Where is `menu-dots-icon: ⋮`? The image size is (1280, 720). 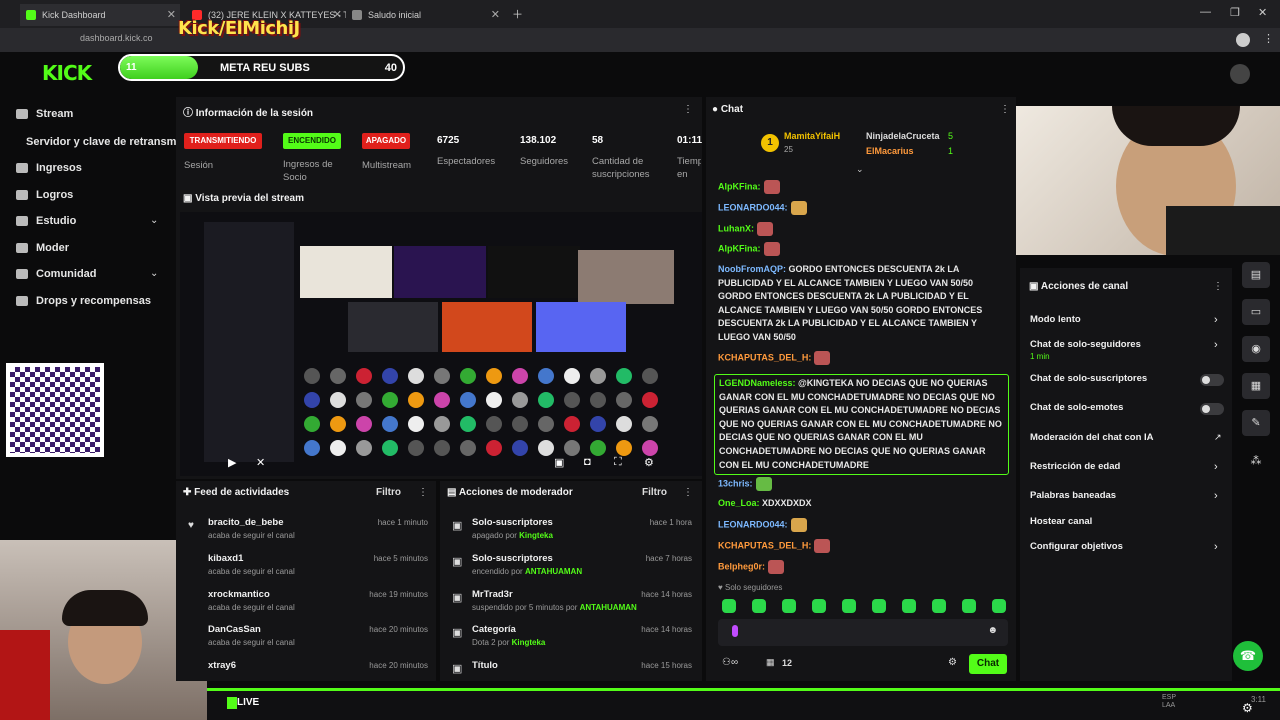
menu-dots-icon: ⋮ is located at coordinates (1268, 38).